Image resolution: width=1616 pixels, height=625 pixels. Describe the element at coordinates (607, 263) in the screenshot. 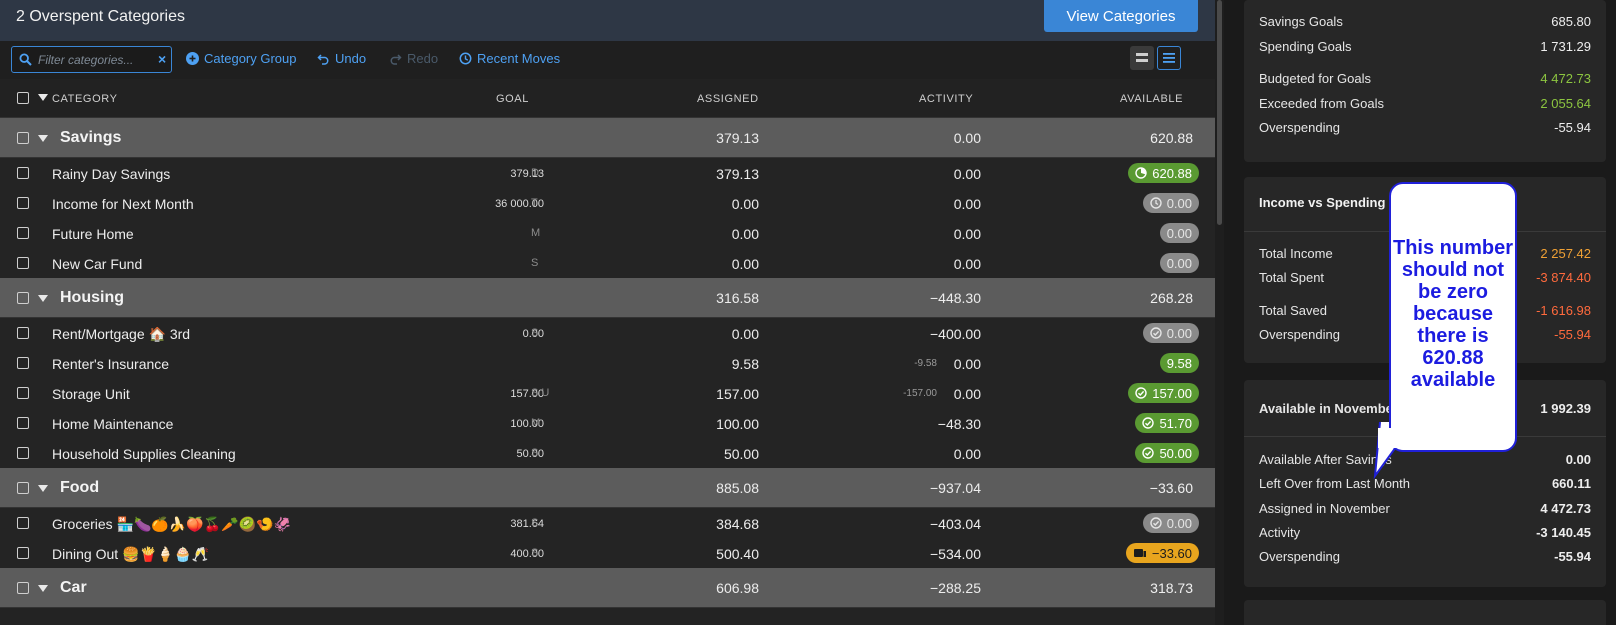

I see `category-row: New Car Fund S 0.00 0.00 0.00` at that location.